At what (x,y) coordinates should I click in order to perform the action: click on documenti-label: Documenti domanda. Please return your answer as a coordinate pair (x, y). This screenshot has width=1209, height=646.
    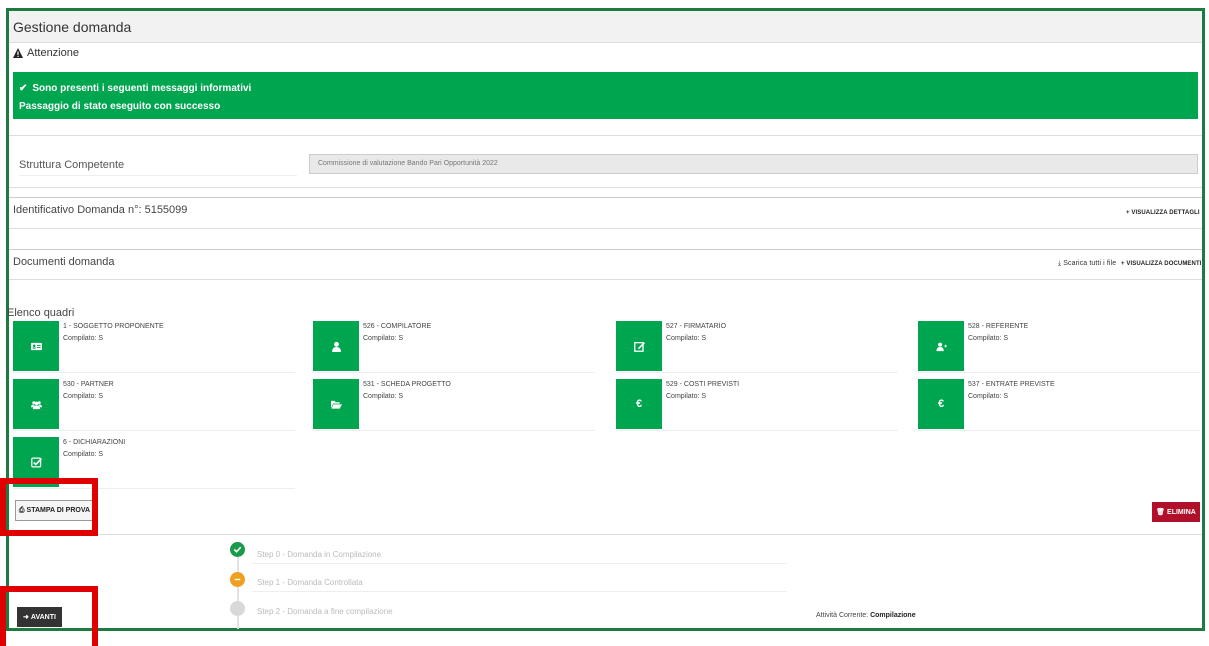
    Looking at the image, I should click on (64, 262).